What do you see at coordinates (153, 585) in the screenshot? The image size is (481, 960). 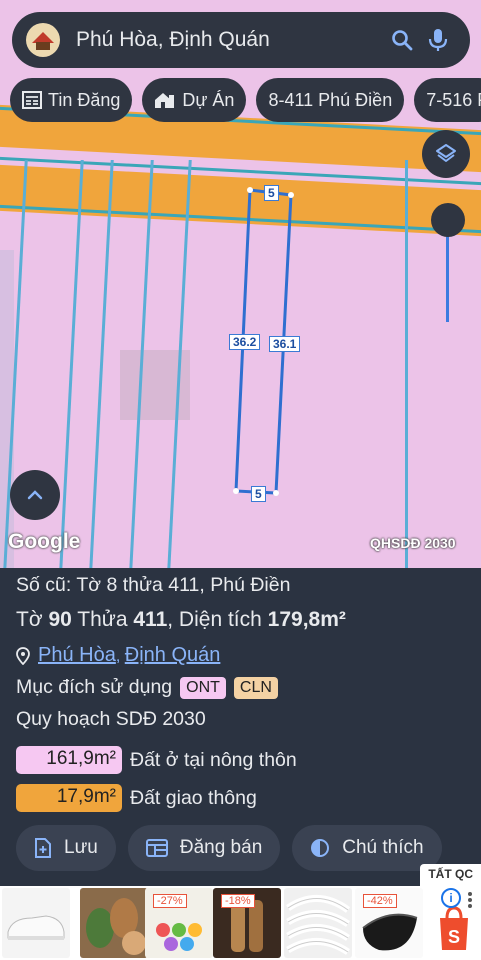 I see `old-parcel-ref: Số cũ: Tờ 8 thửa 411, Phú Điền` at bounding box center [153, 585].